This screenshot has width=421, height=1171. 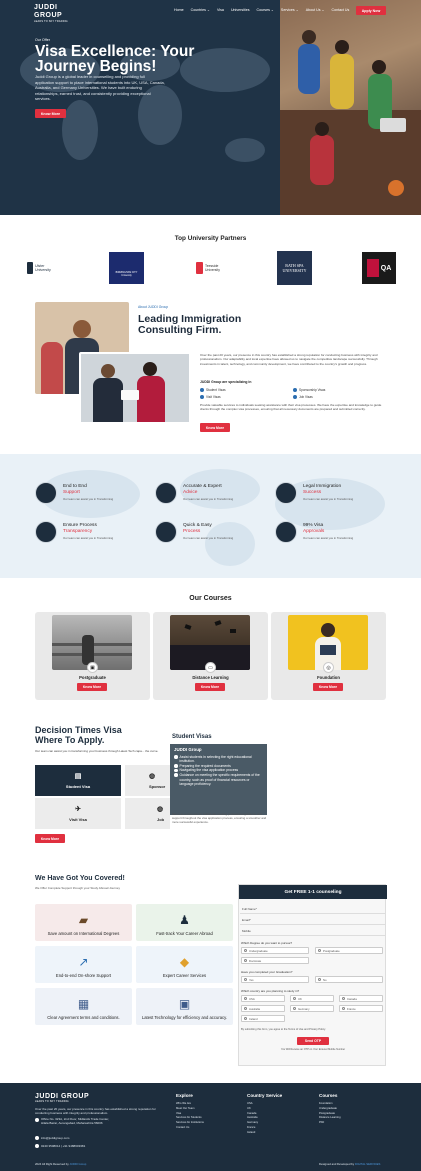 What do you see at coordinates (350, 107) in the screenshot?
I see `students-photo` at bounding box center [350, 107].